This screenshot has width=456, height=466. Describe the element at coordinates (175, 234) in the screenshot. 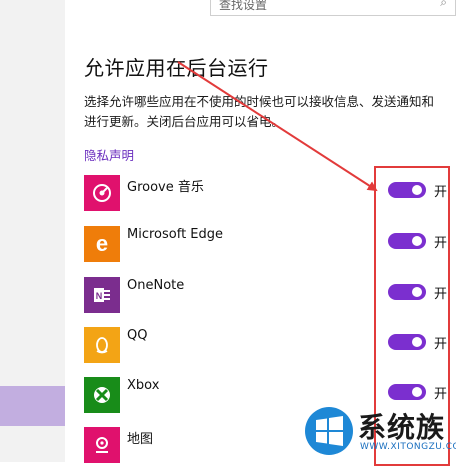

I see `app-name: Microsoft Edge` at that location.